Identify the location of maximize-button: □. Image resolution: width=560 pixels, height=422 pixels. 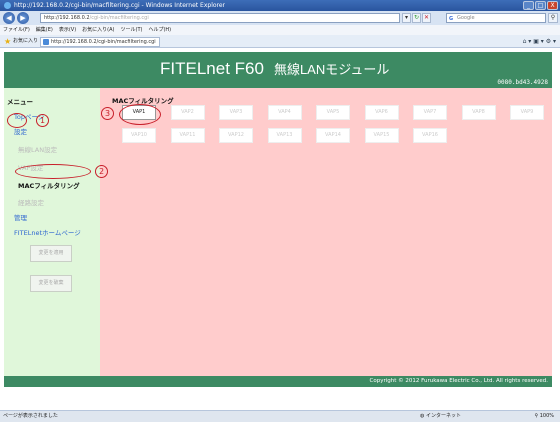
(540, 5).